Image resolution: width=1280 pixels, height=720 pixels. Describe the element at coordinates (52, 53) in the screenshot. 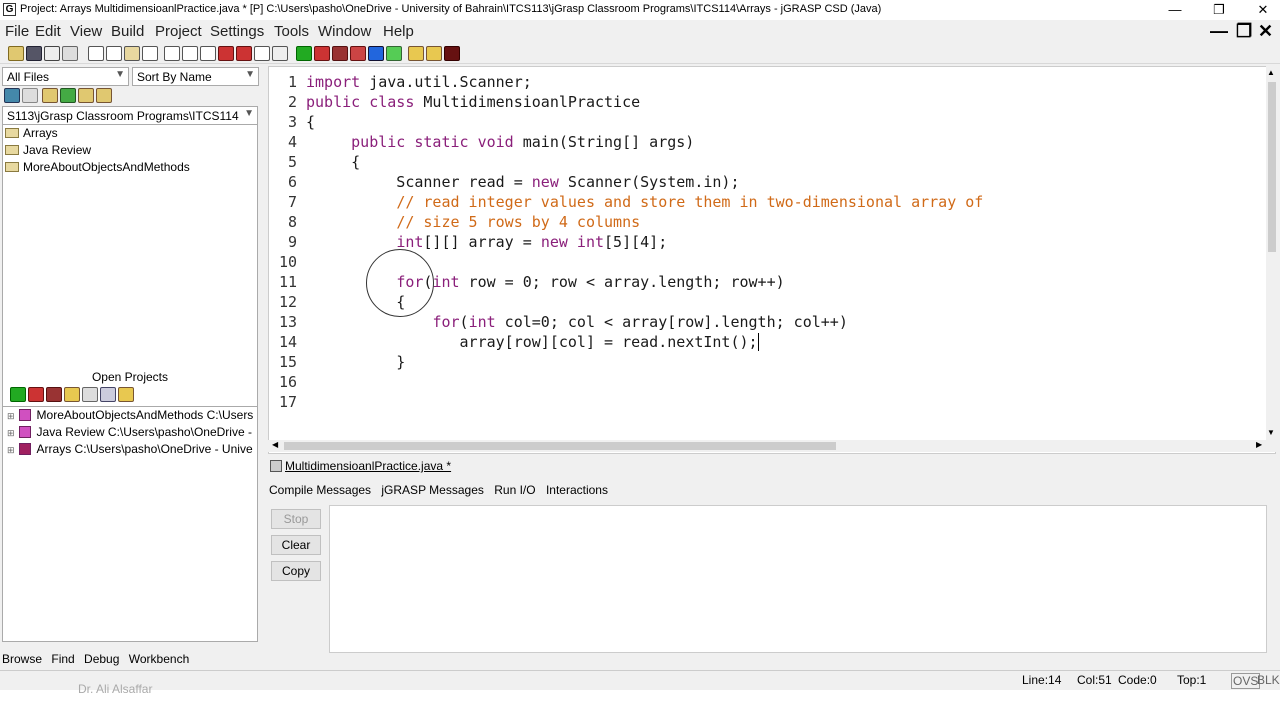

I see `generate-csd-icon` at that location.